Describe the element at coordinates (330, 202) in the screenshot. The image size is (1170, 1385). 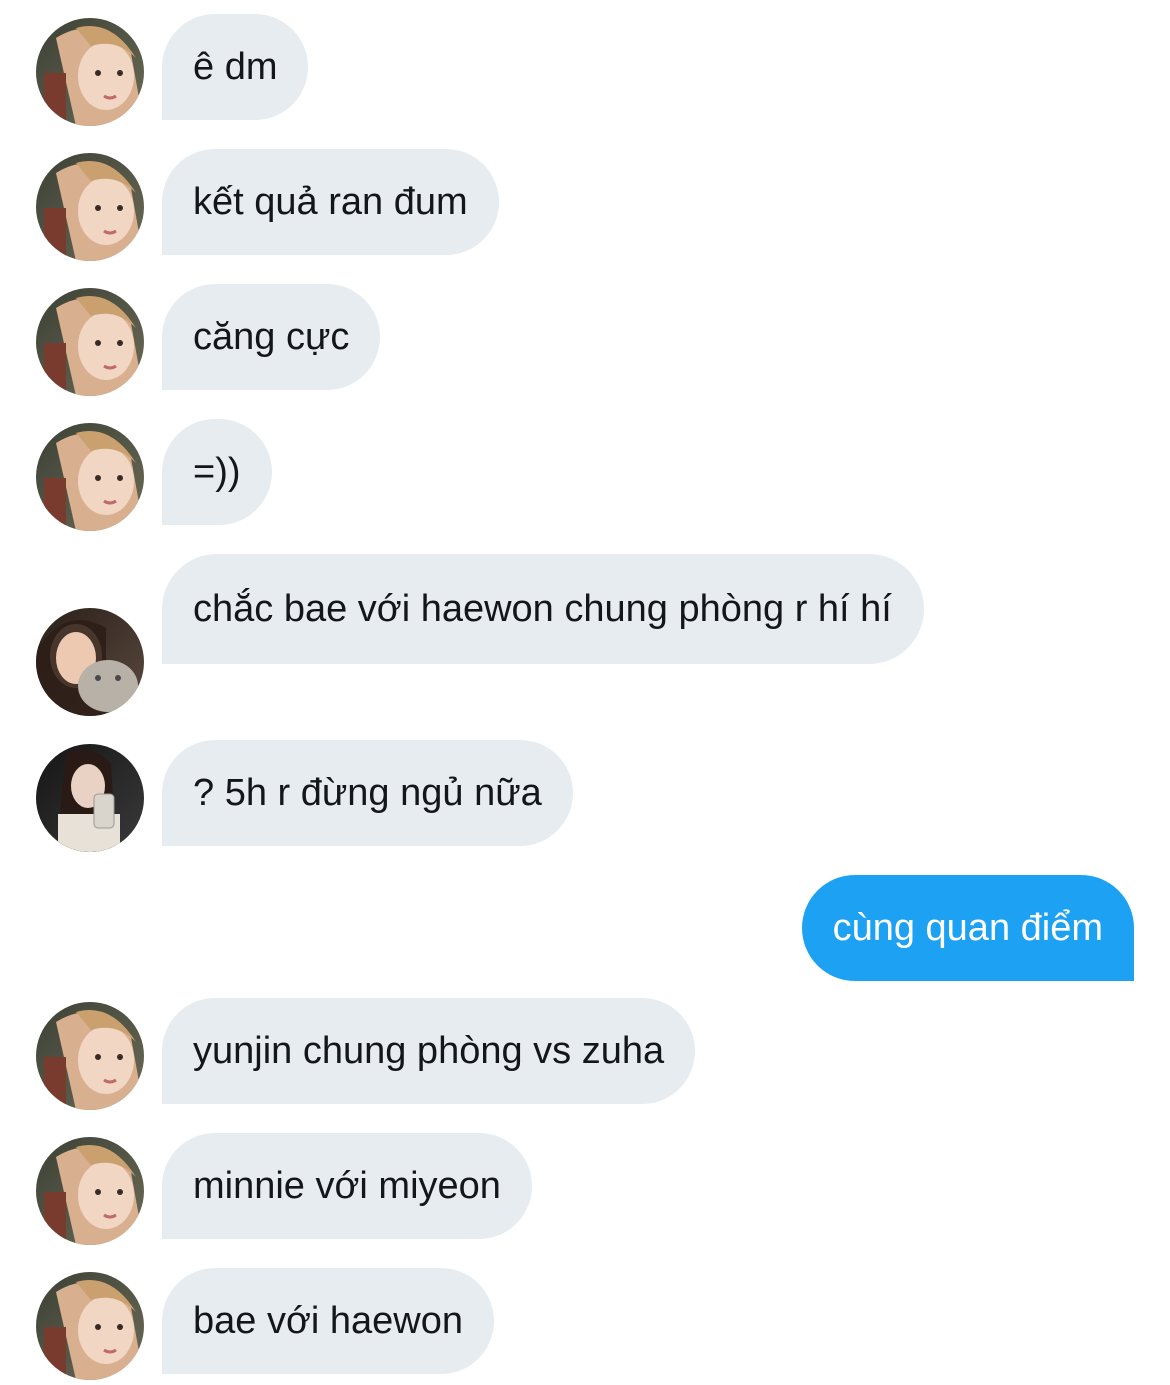
I see `message-bubble: kết quả ran đum` at that location.